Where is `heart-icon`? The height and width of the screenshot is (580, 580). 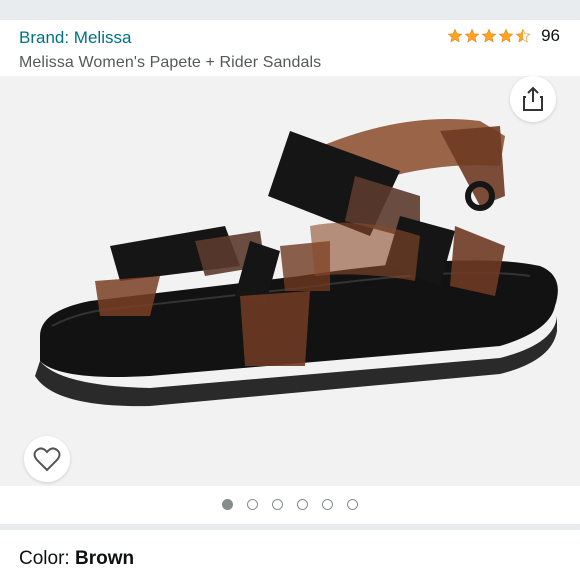
heart-icon is located at coordinates (47, 459).